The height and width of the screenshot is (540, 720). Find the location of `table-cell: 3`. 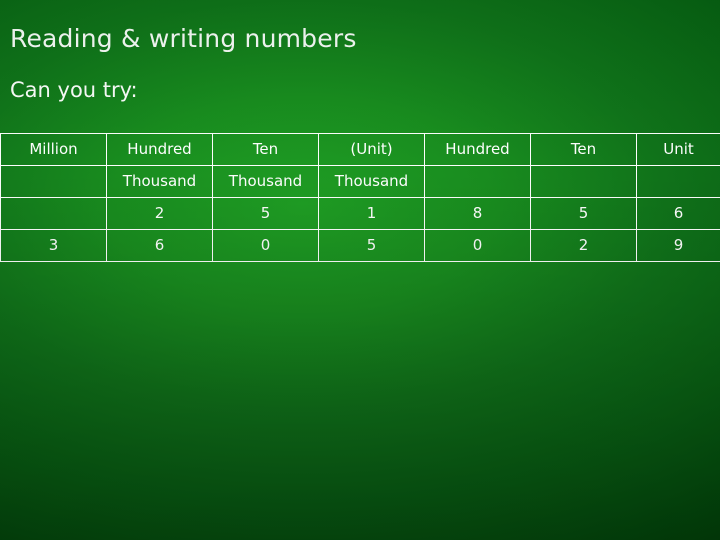

table-cell: 3 is located at coordinates (53, 245).